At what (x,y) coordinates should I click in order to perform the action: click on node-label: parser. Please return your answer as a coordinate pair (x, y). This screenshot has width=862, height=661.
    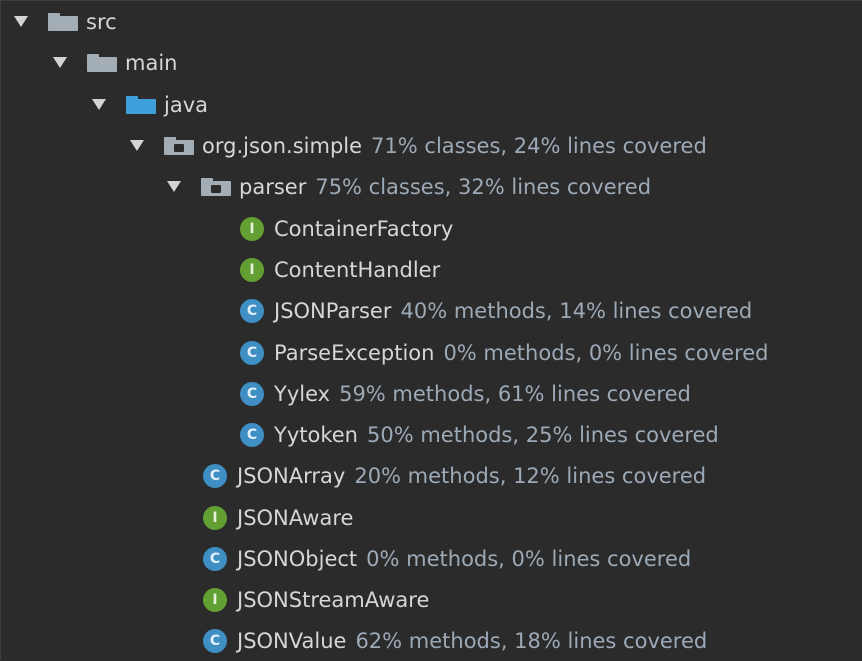
    Looking at the image, I should click on (273, 186).